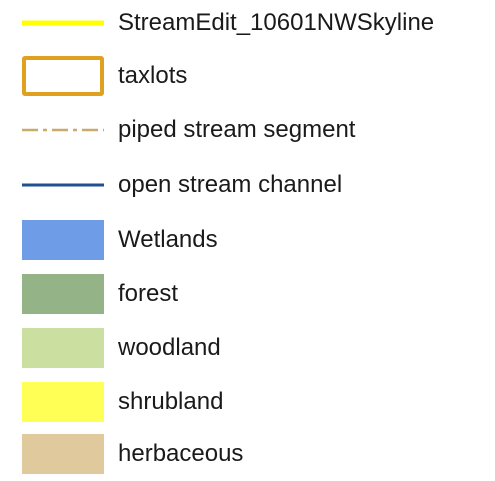 This screenshot has width=495, height=481. I want to click on legend-label-woodland: woodland, so click(169, 347).